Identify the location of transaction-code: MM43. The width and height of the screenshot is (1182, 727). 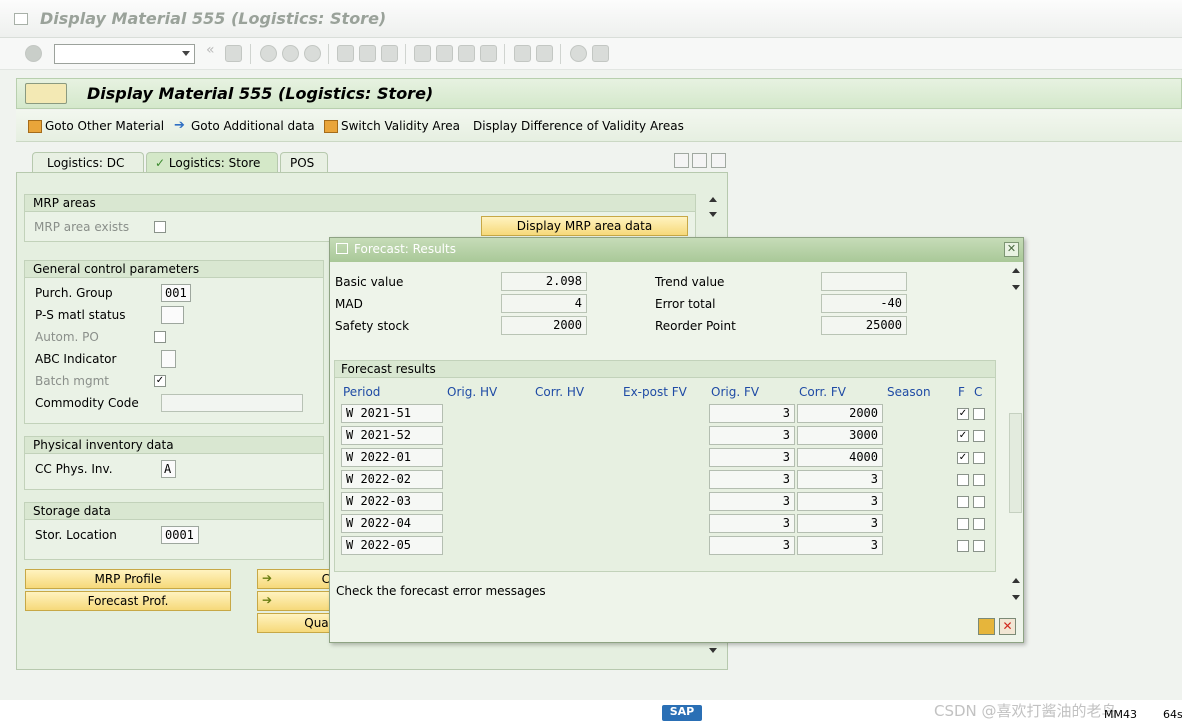
(1120, 714).